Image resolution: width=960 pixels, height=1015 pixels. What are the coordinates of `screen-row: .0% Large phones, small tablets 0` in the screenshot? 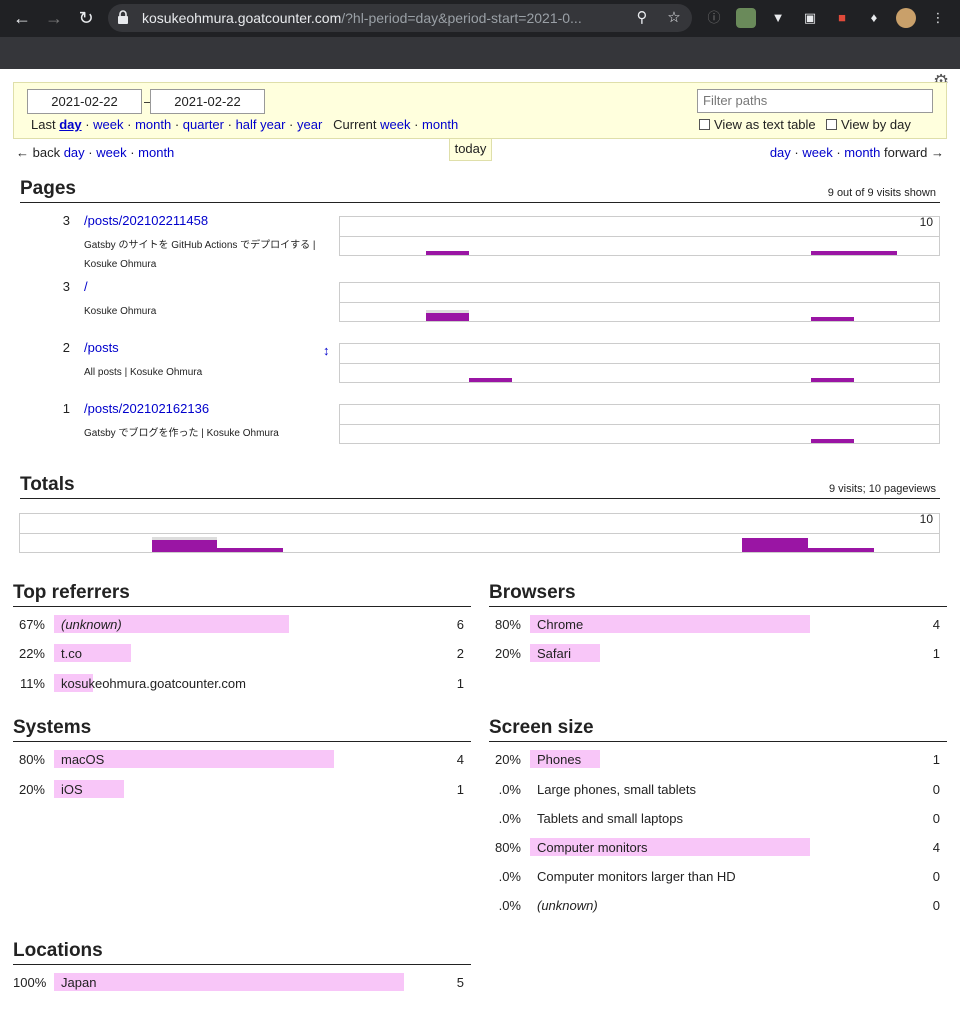 It's located at (718, 790).